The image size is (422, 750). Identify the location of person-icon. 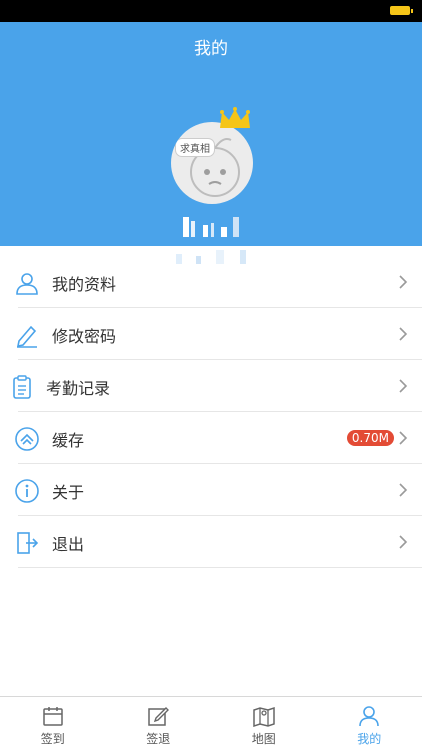
(369, 716).